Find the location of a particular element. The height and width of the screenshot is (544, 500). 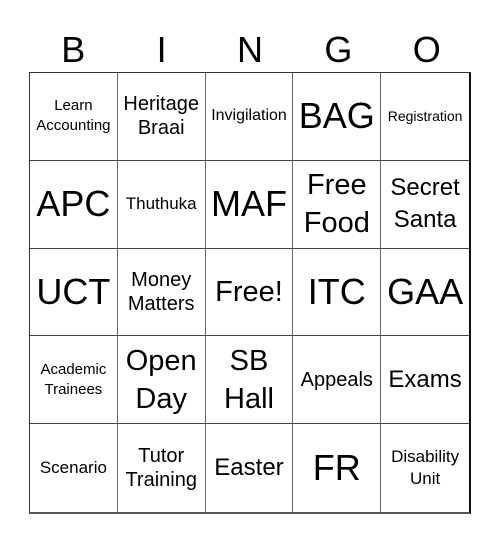

cell-label: Appeals is located at coordinates (336, 379).